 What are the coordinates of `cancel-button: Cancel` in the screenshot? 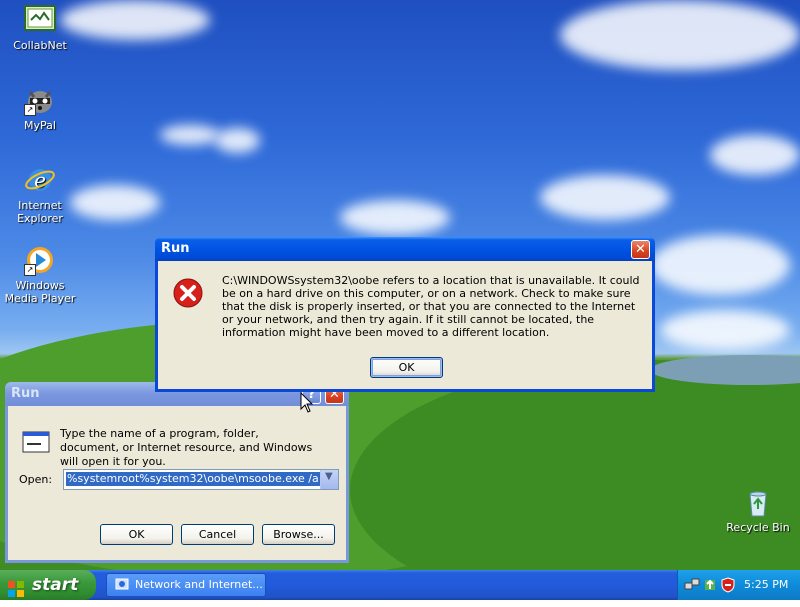 It's located at (217, 534).